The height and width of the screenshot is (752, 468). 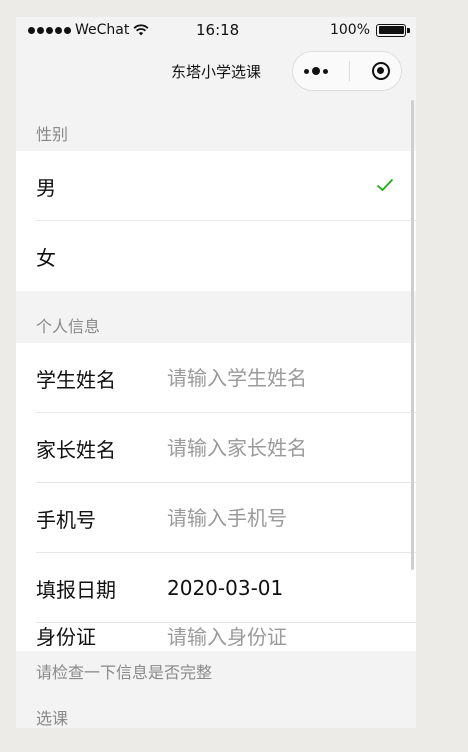 I want to click on student-name-row: 学生姓名, so click(x=216, y=378).